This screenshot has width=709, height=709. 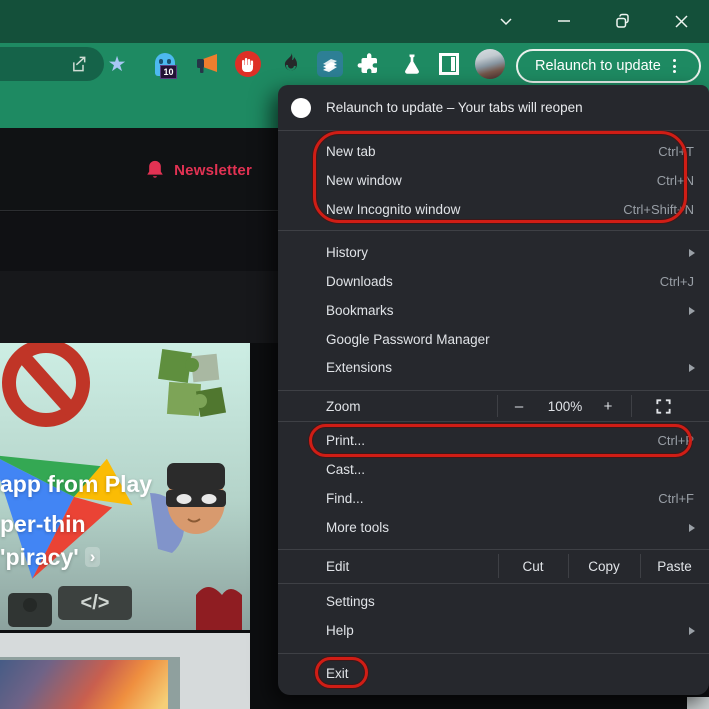 What do you see at coordinates (674, 566) in the screenshot?
I see `edit-paste-button: Paste` at bounding box center [674, 566].